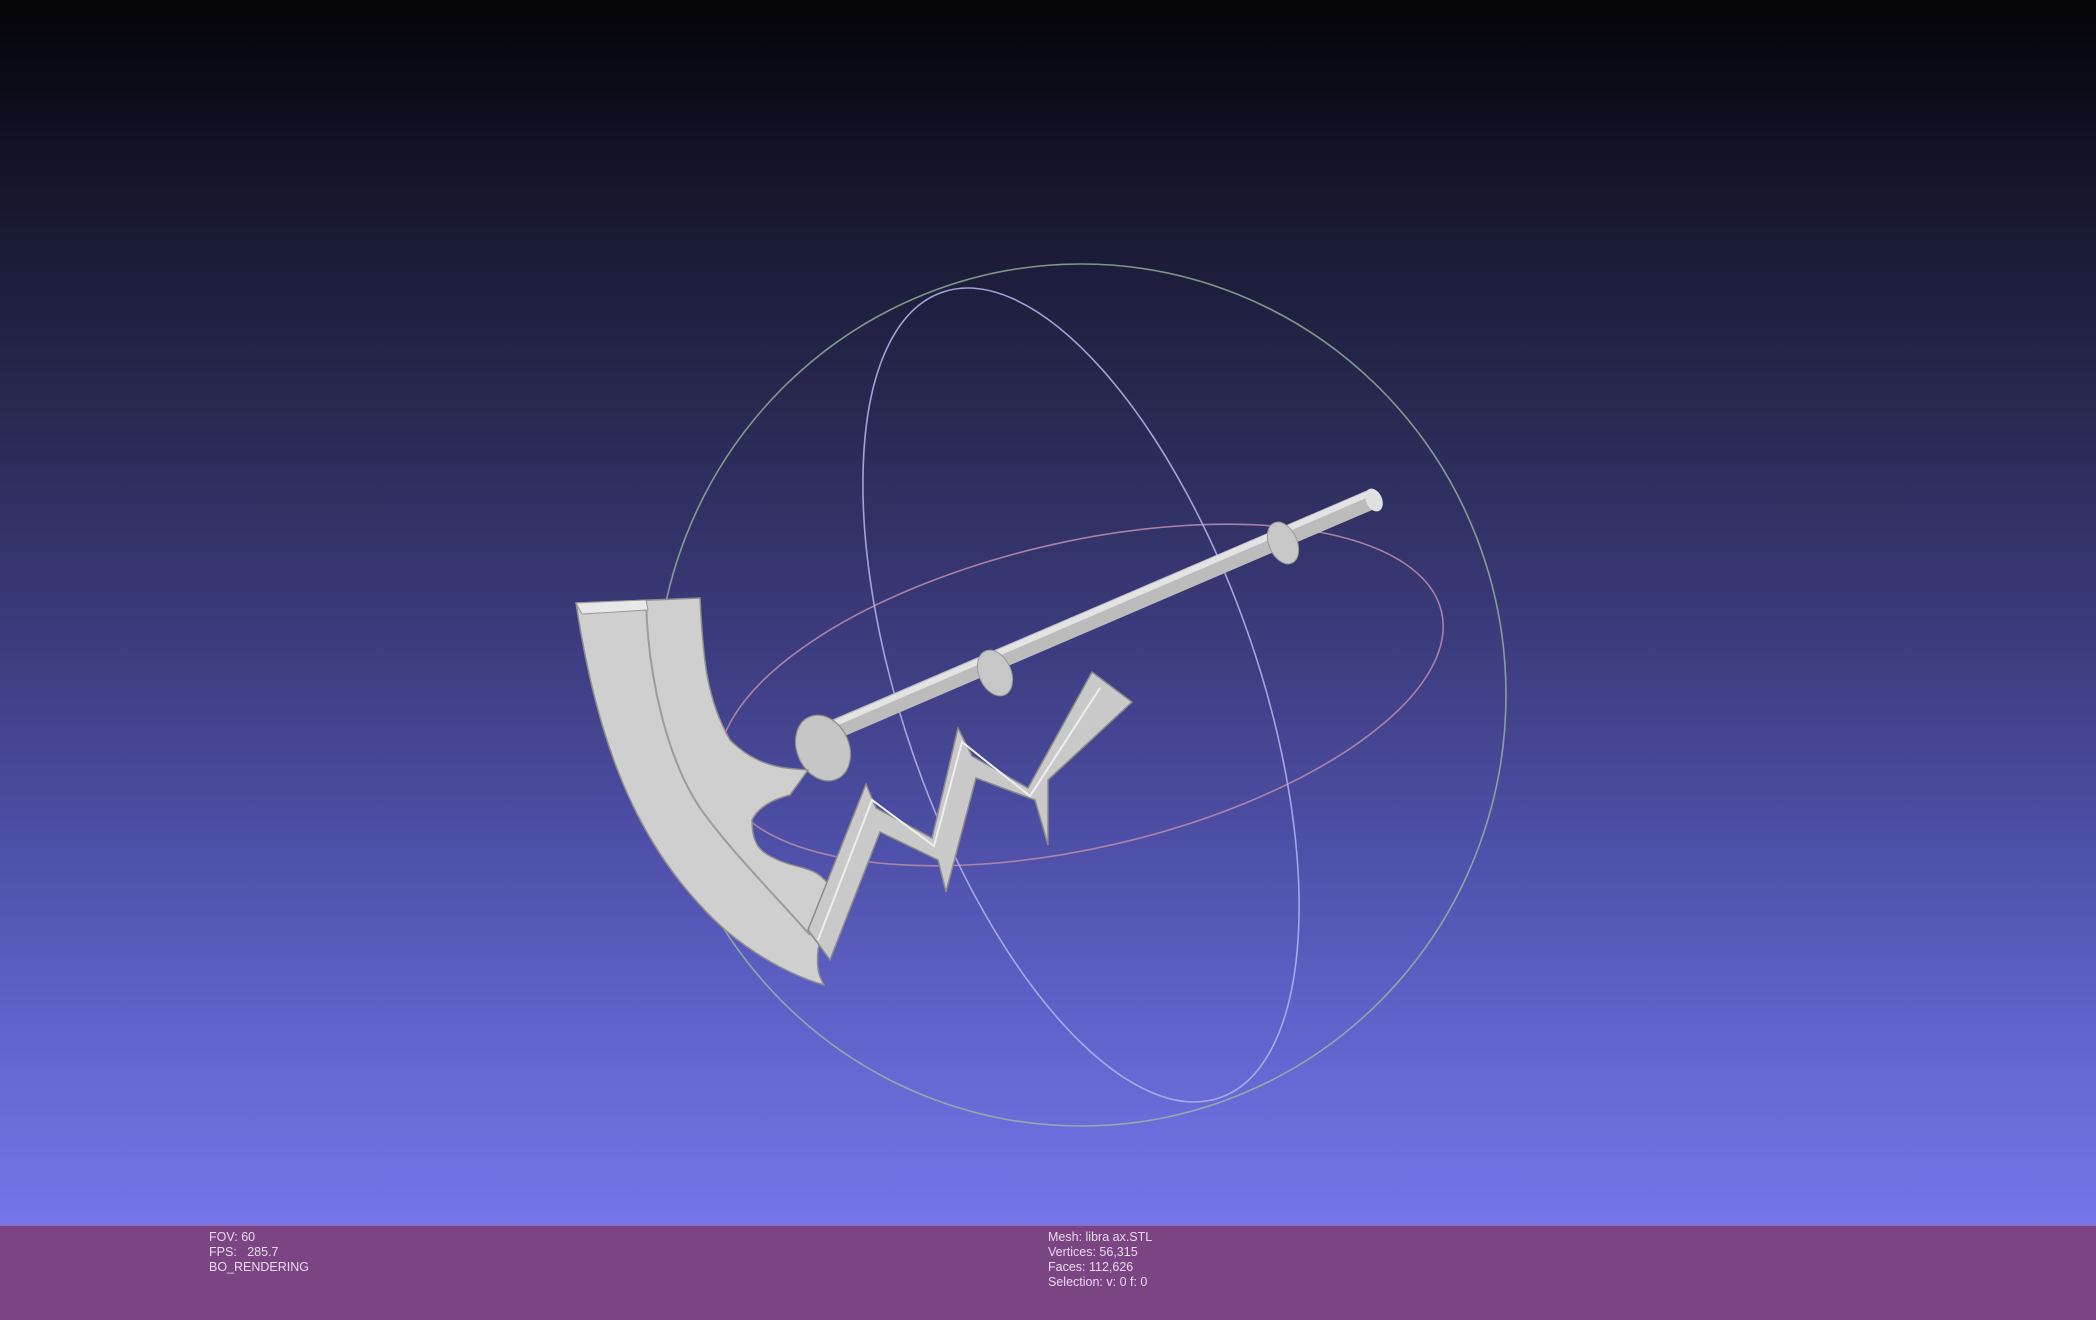 This screenshot has width=2096, height=1320. Describe the element at coordinates (259, 1267) in the screenshot. I see `render-mode: BO_RENDERING` at that location.